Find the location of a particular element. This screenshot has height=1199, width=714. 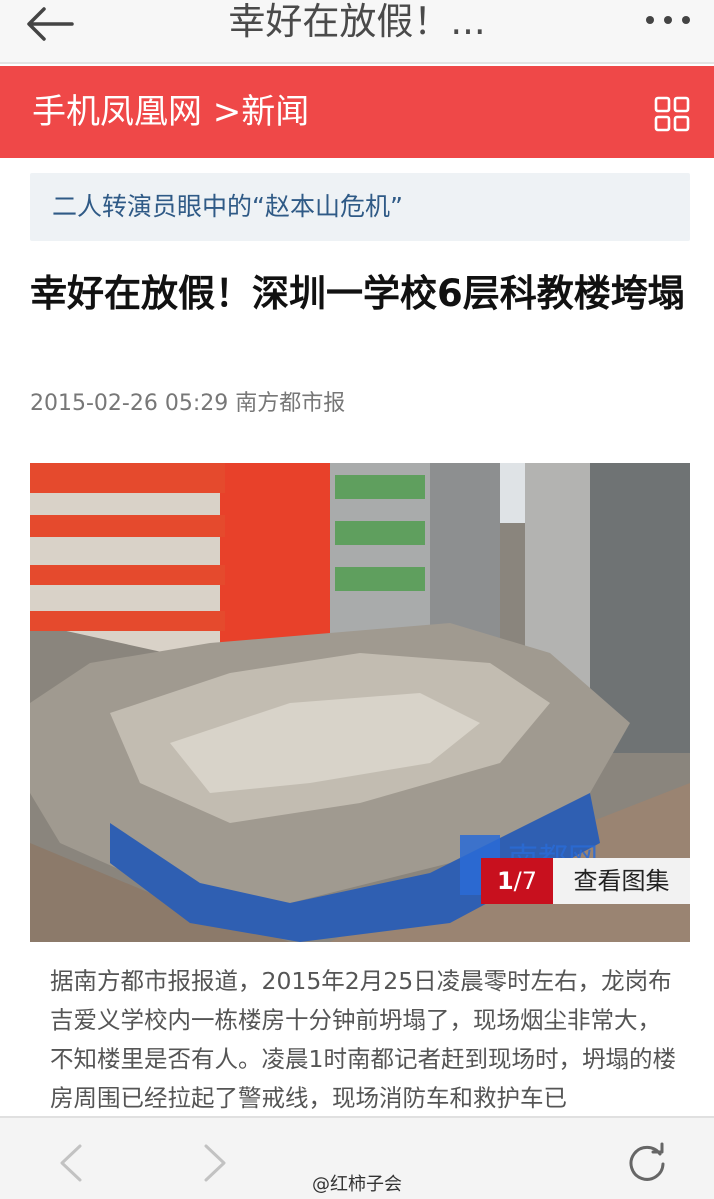

chevron-left-icon is located at coordinates (71, 1163).